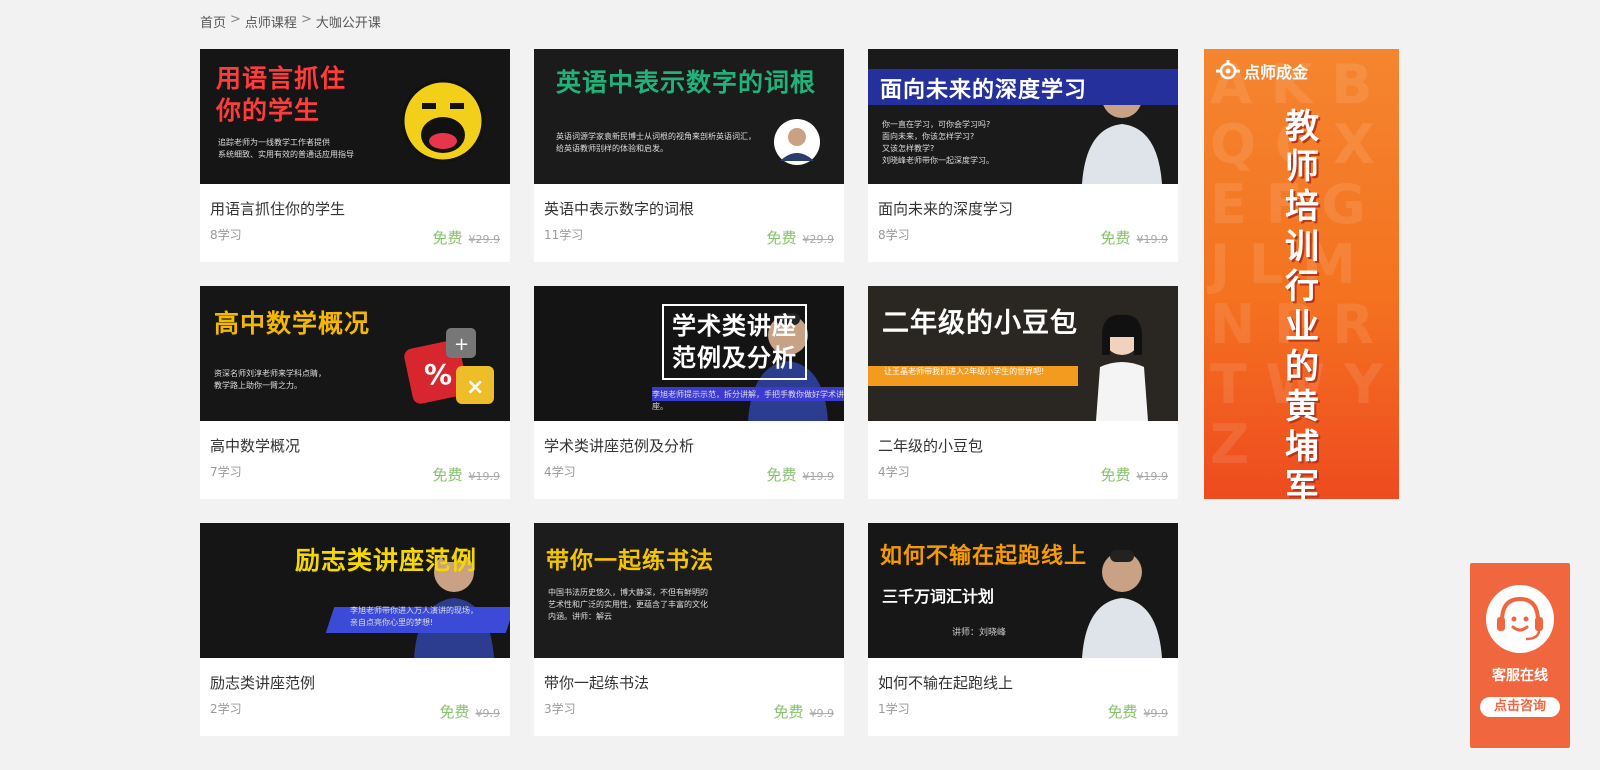 The height and width of the screenshot is (770, 1600). Describe the element at coordinates (686, 82) in the screenshot. I see `thumbnail-headline: 英语中表示数字的词根` at that location.